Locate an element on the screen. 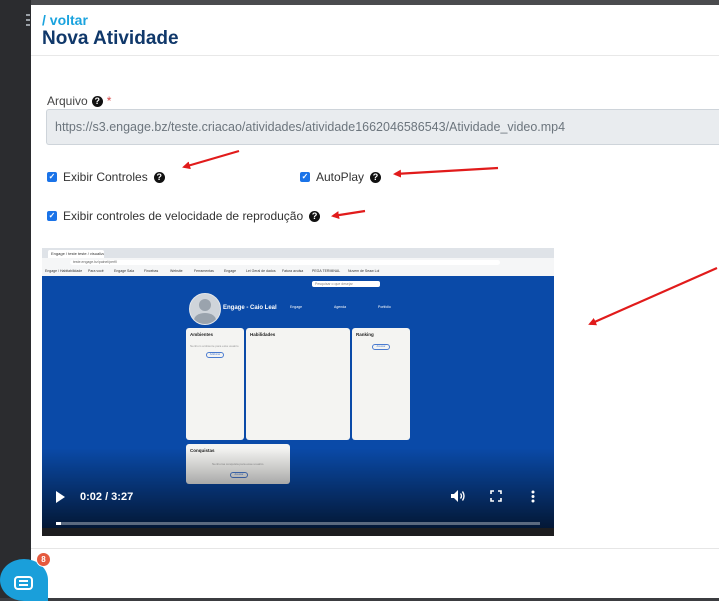  playback-speed-checkbox: ✓ is located at coordinates (52, 216).